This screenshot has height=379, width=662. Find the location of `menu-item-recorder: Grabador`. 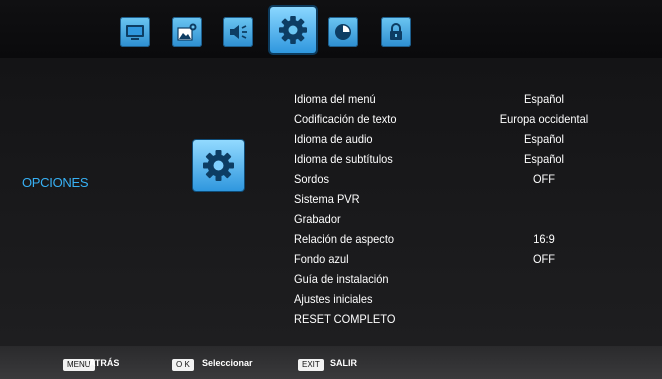

menu-item-recorder: Grabador is located at coordinates (464, 222).